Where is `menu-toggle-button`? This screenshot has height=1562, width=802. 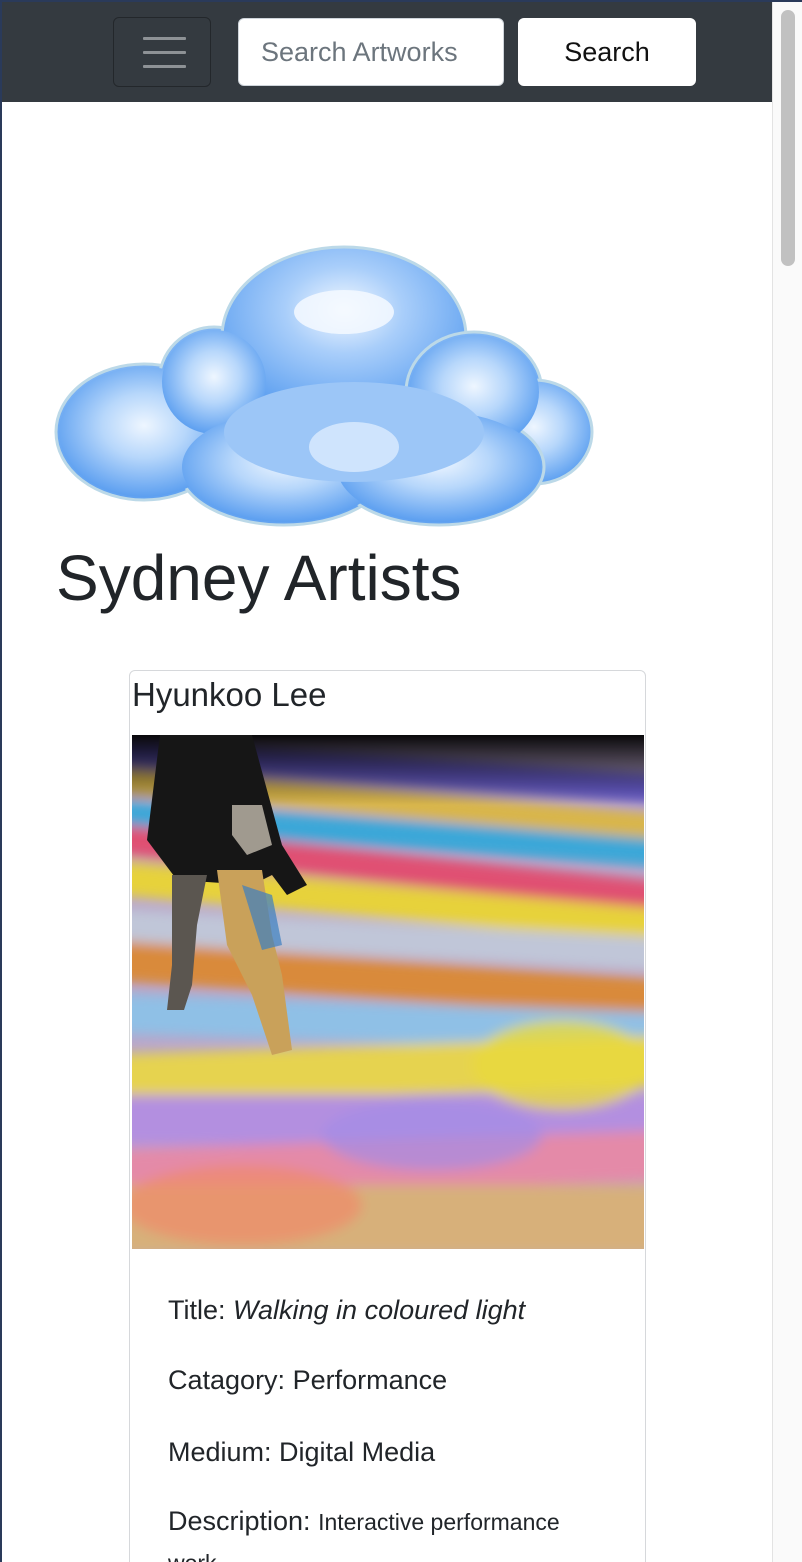 menu-toggle-button is located at coordinates (162, 52).